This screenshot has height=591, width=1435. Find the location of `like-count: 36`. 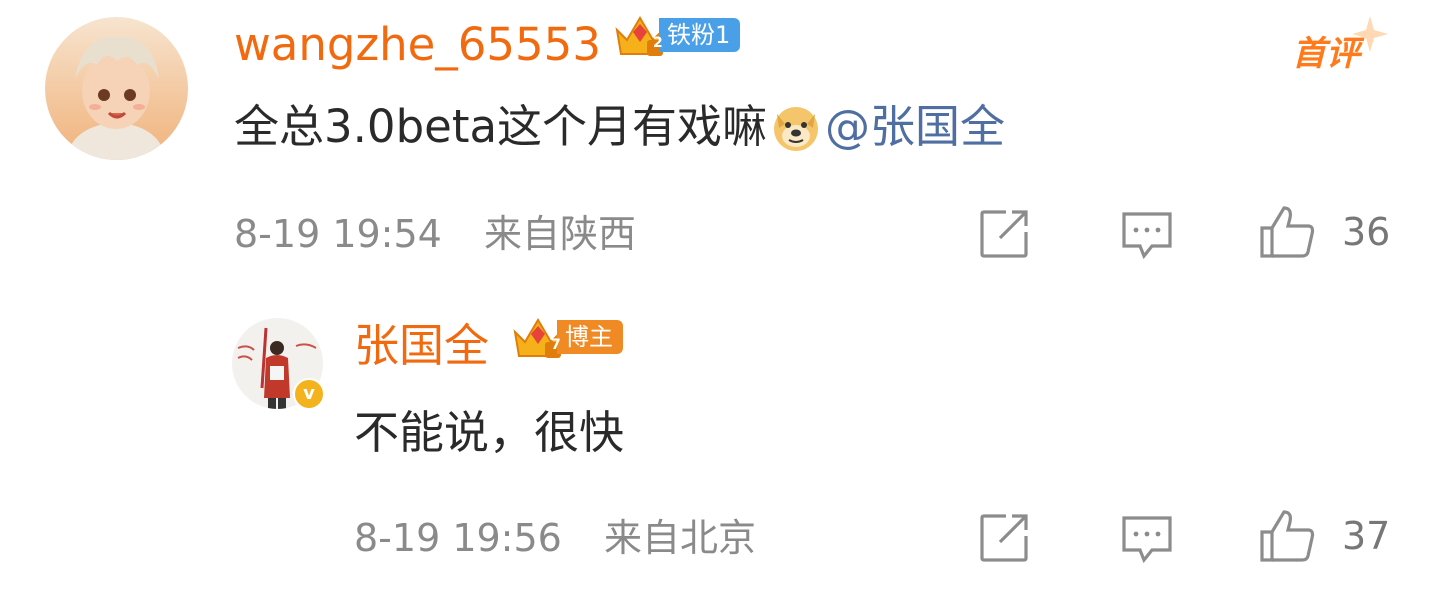

like-count: 36 is located at coordinates (1366, 232).